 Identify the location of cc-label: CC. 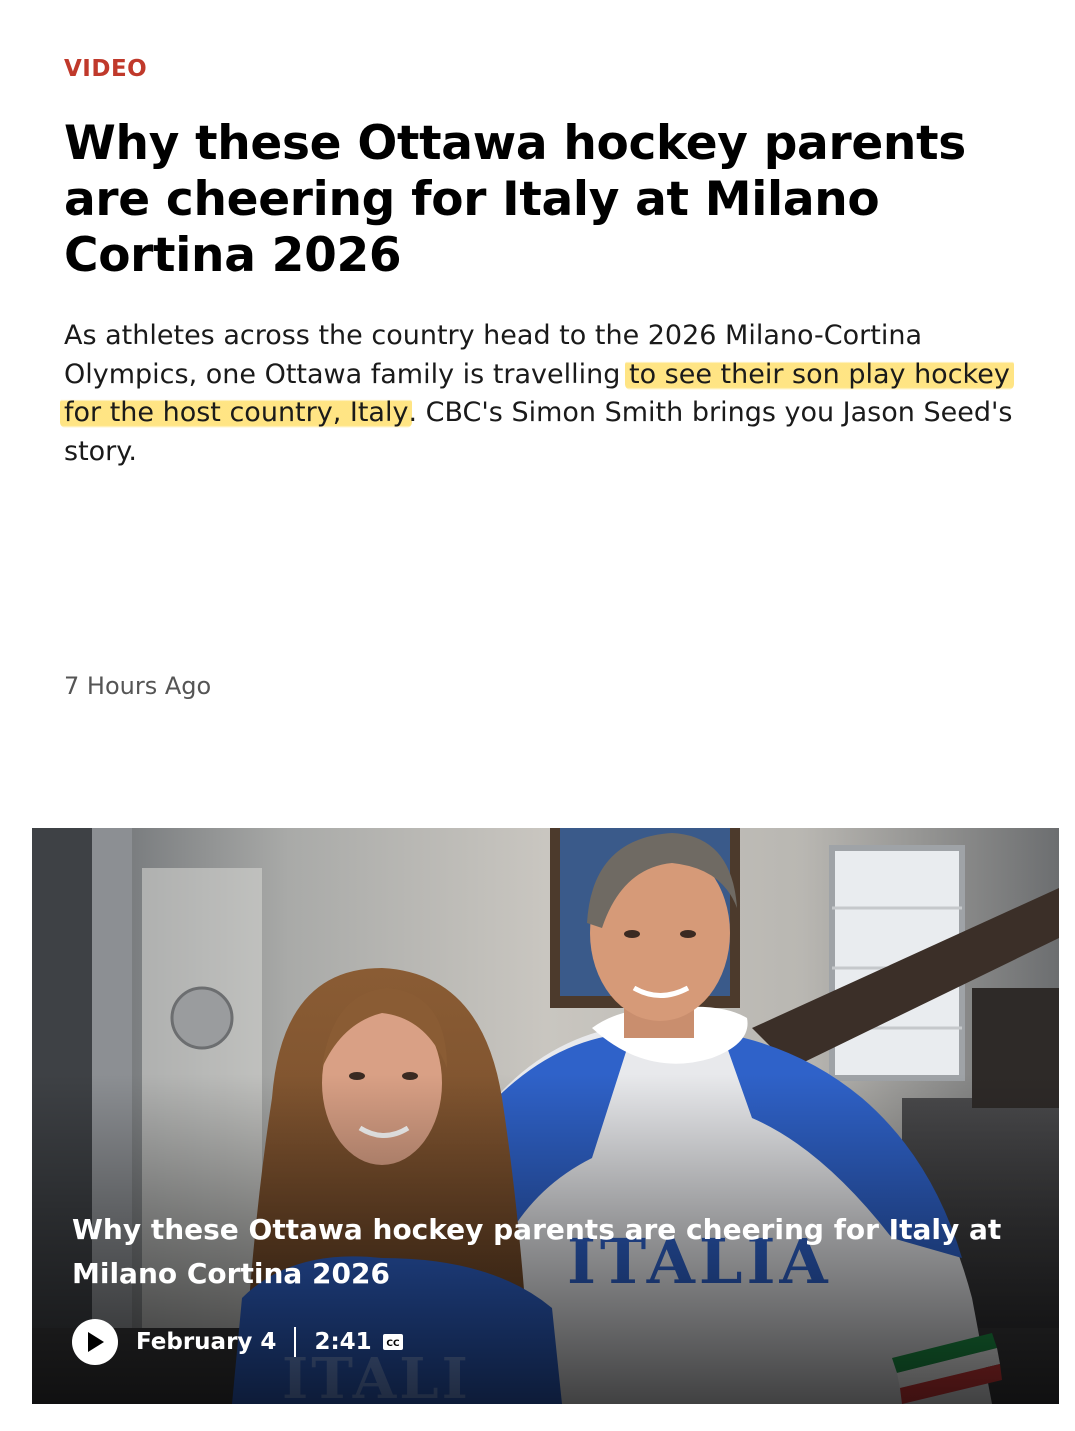
(393, 1344).